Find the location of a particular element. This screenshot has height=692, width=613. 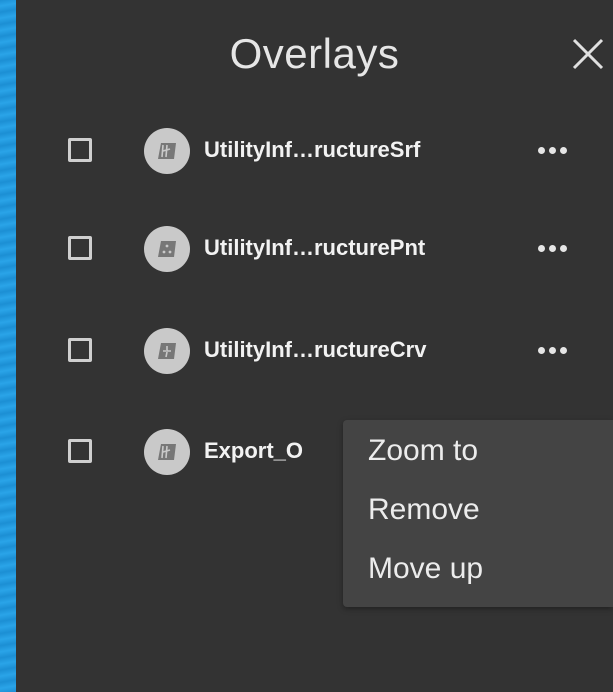

overlay-name: UtilityInf…ructureSrf is located at coordinates (312, 149).